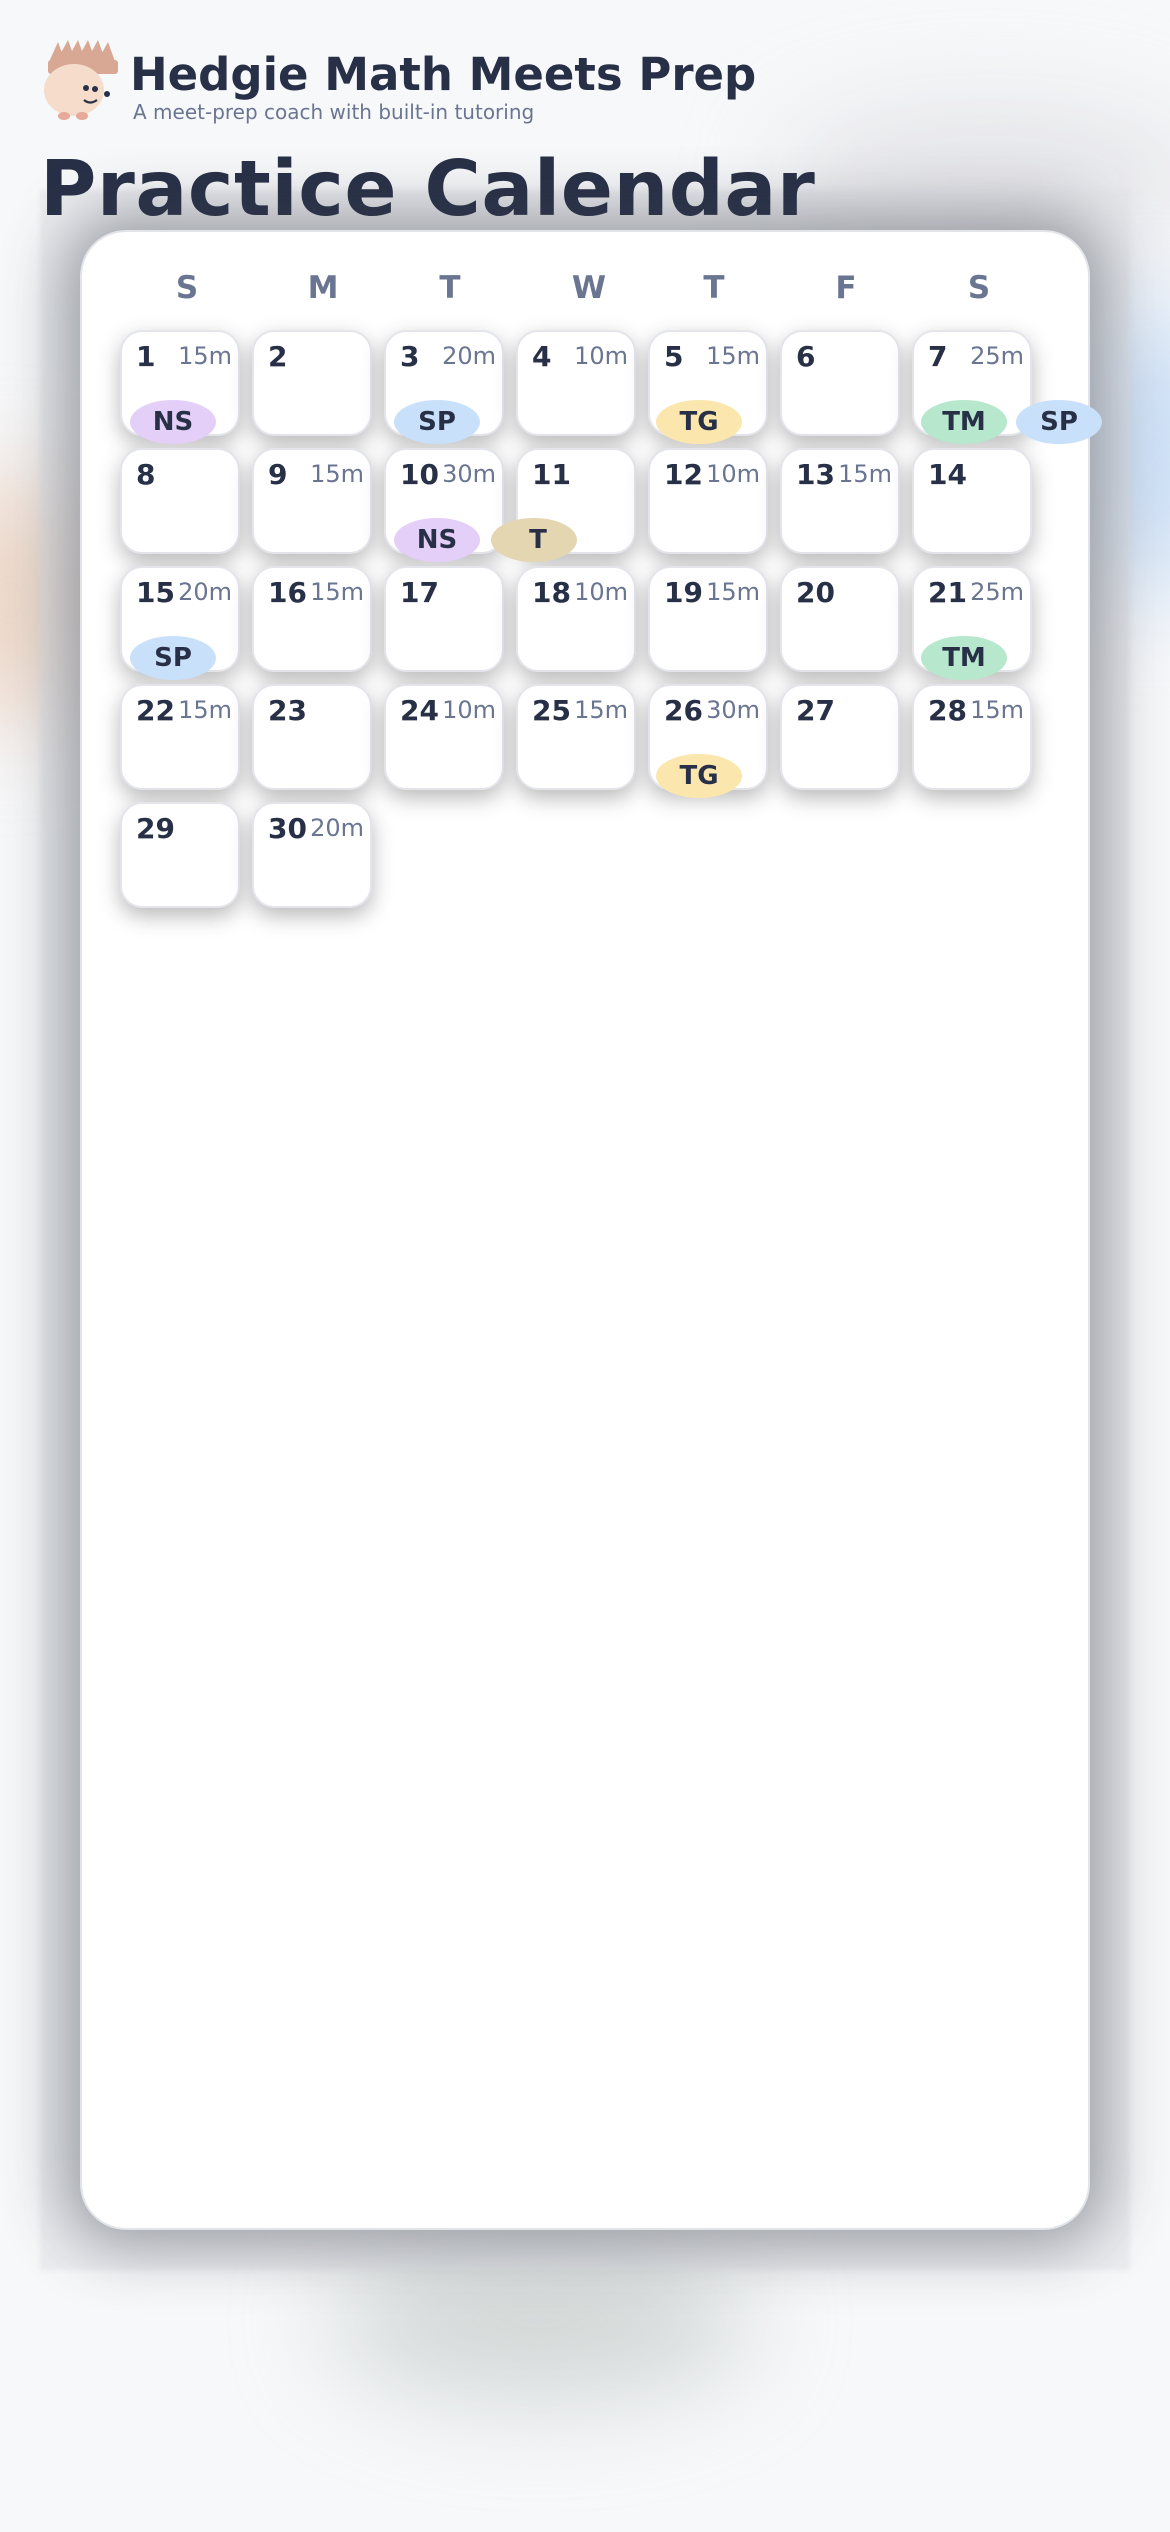 The image size is (1170, 2532). I want to click on page-title: Practice Calendar, so click(428, 189).